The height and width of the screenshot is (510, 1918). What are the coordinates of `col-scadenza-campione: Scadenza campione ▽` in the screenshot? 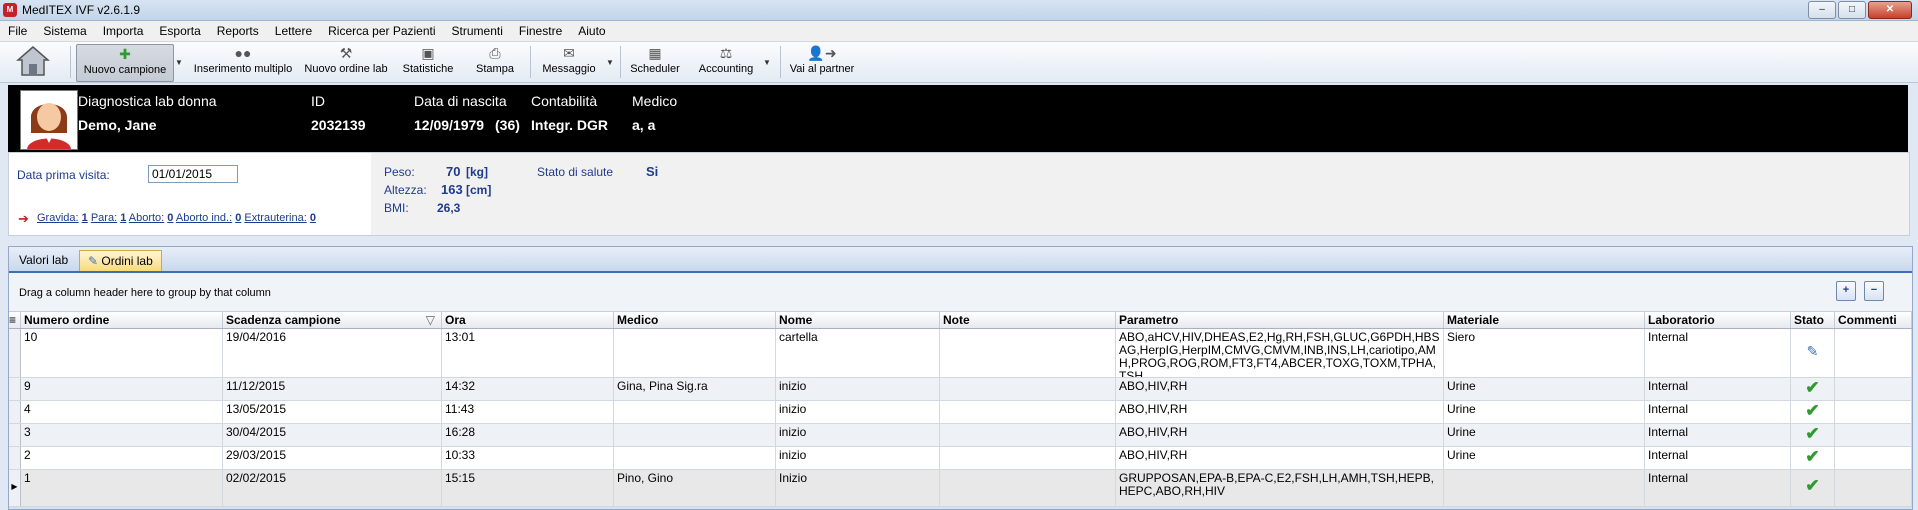 It's located at (332, 320).